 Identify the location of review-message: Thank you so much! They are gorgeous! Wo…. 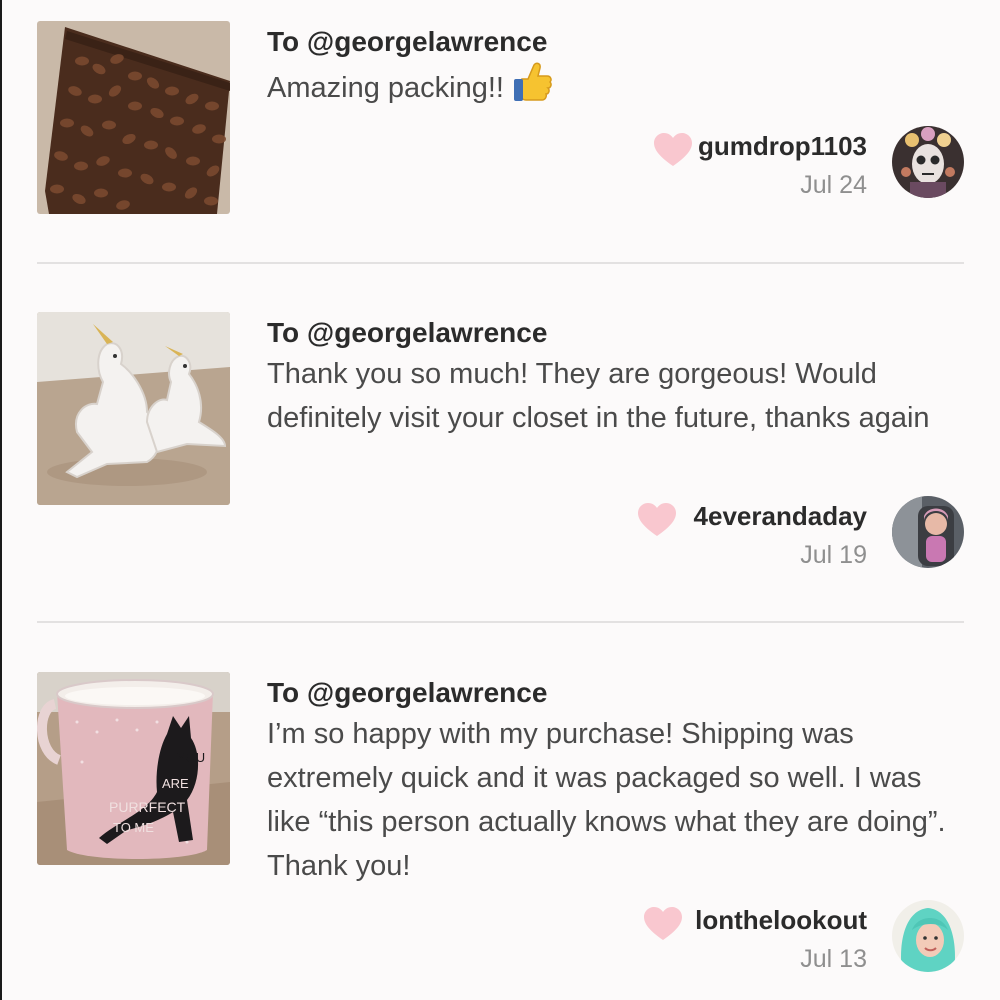
(598, 396).